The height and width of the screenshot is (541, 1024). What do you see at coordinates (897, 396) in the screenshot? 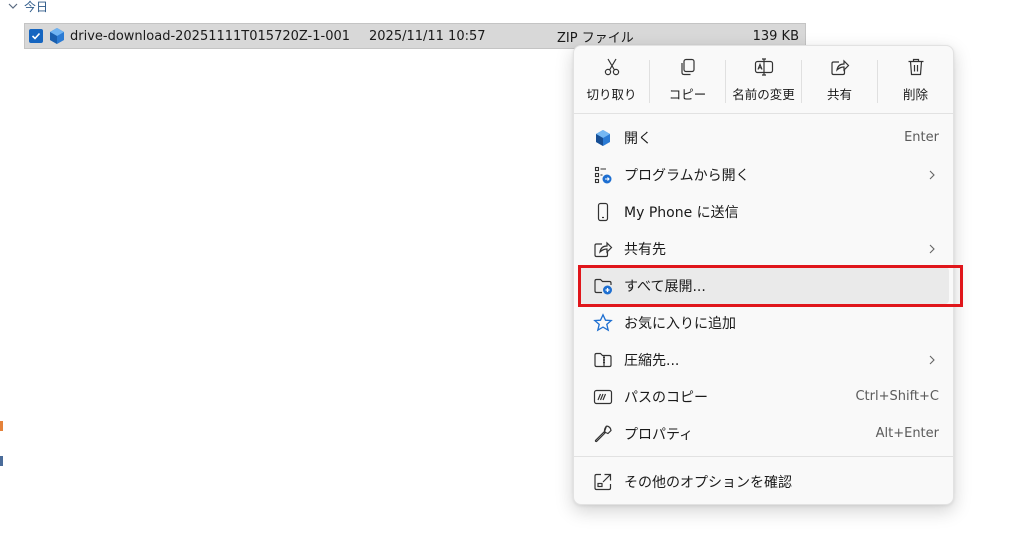
I see `menu-item-shortcut: Ctrl+Shift+C` at bounding box center [897, 396].